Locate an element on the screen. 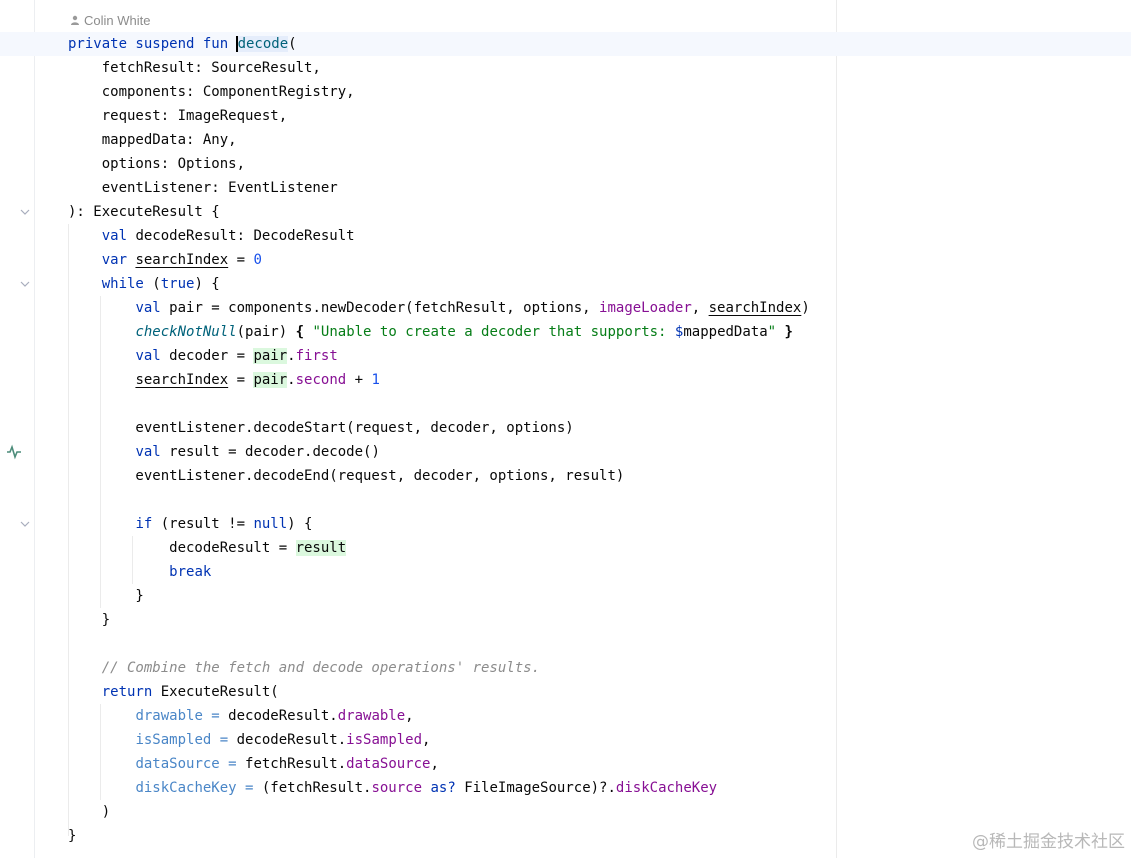 Image resolution: width=1131 pixels, height=858 pixels. property-token: imageLoader is located at coordinates (645, 308).